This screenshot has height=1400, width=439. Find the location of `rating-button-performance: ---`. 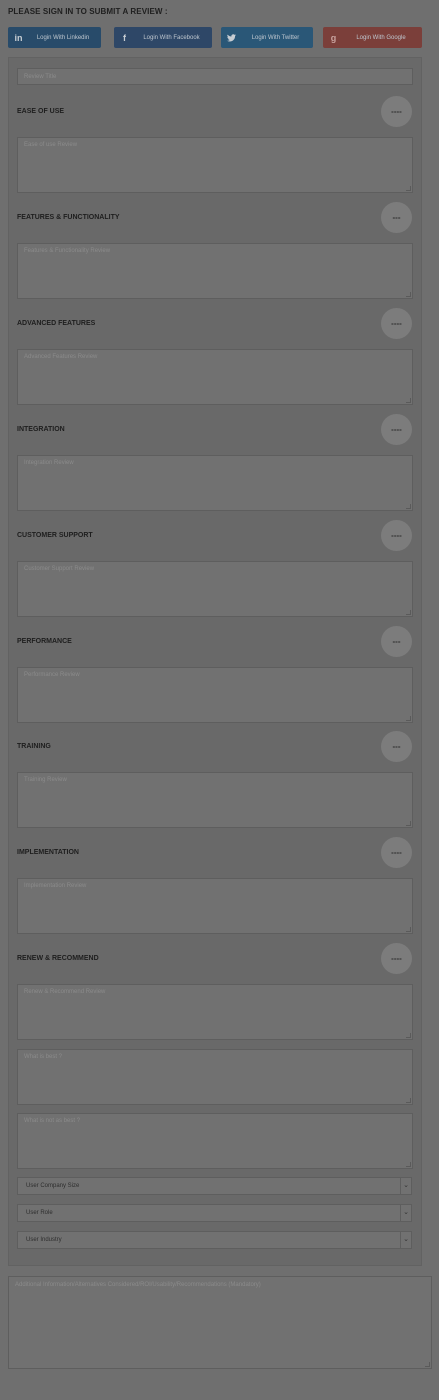

rating-button-performance: --- is located at coordinates (396, 641).